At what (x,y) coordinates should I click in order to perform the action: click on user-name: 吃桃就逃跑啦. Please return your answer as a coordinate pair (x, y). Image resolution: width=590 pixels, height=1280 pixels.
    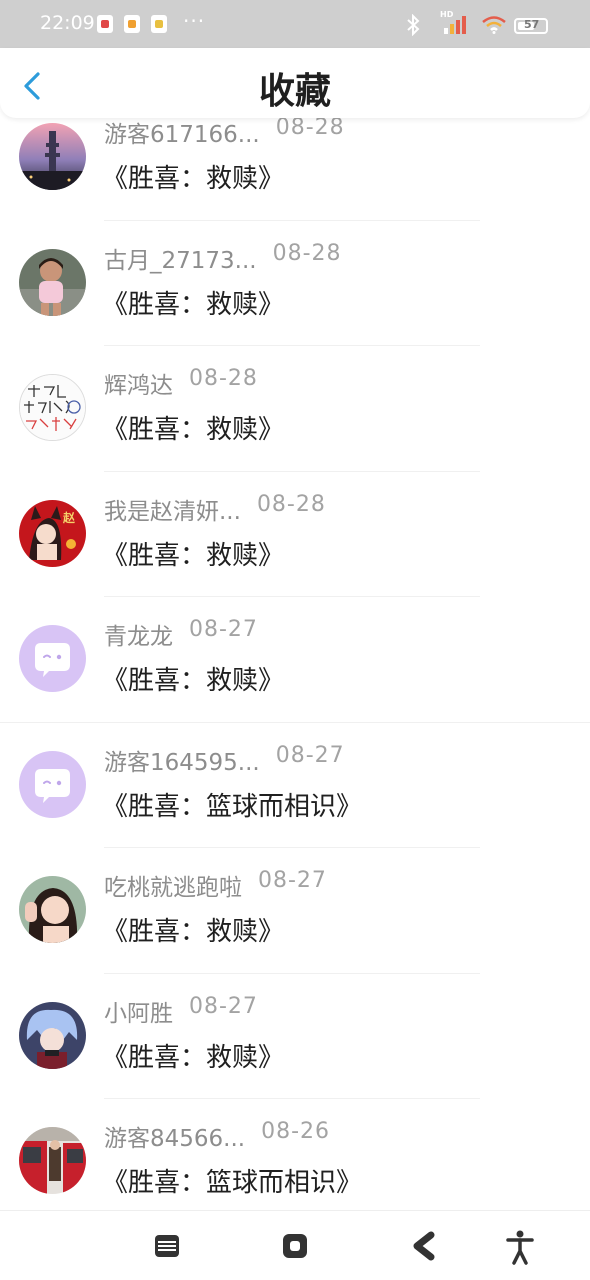
    Looking at the image, I should click on (173, 888).